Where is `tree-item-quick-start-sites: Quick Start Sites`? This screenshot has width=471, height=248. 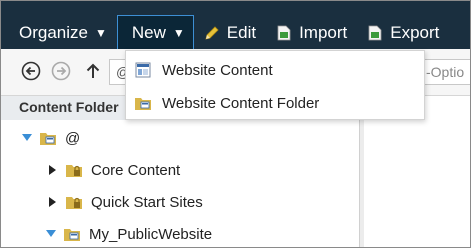 tree-item-quick-start-sites: Quick Start Sites is located at coordinates (125, 202).